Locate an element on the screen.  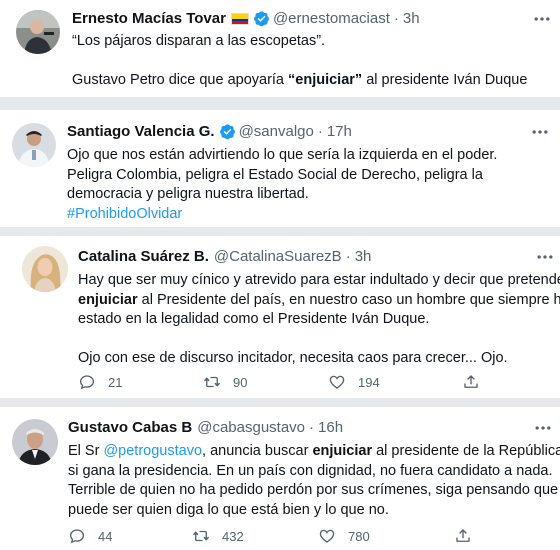
timestamp: 16h is located at coordinates (330, 427).